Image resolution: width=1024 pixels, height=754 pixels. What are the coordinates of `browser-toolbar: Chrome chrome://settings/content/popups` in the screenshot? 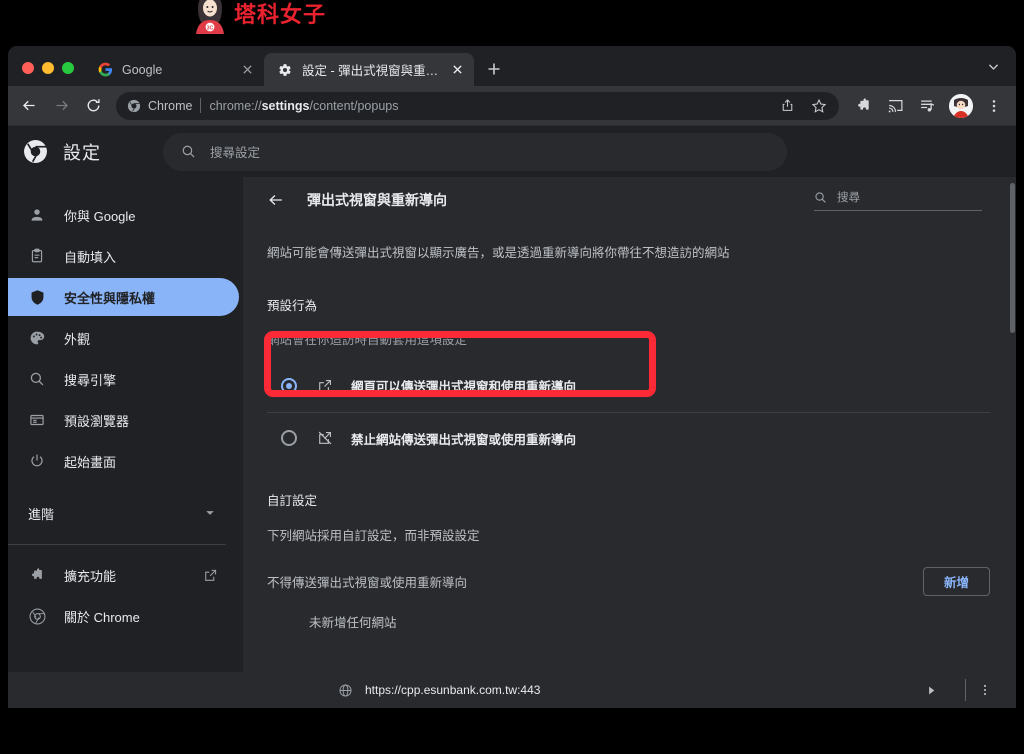 It's located at (512, 106).